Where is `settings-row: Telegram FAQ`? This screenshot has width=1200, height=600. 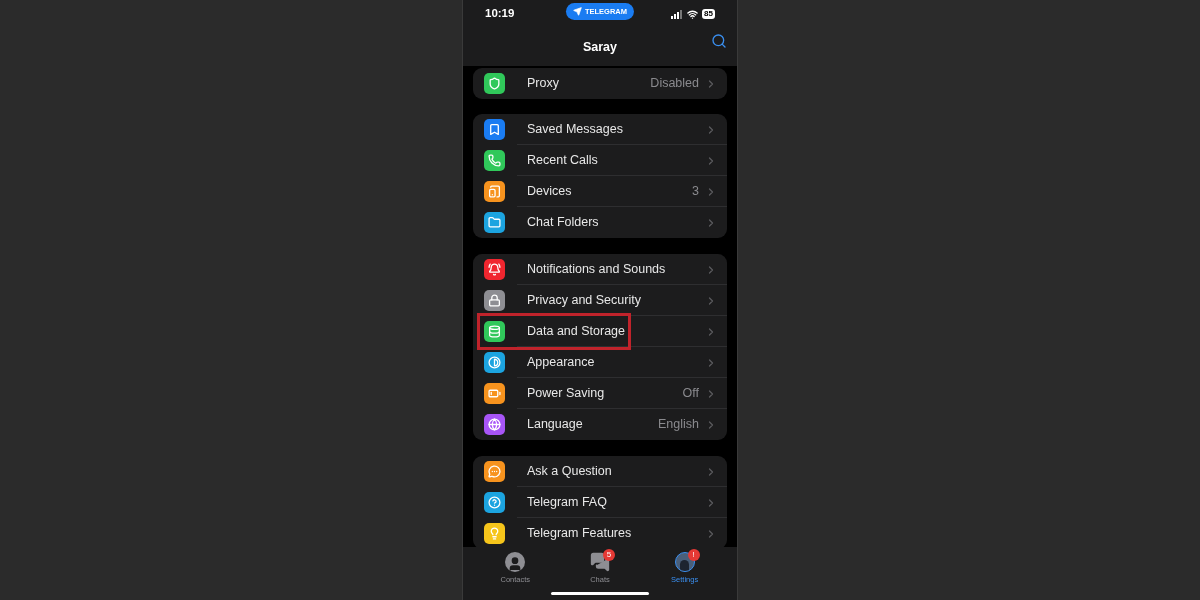
settings-row: Telegram FAQ is located at coordinates (600, 502).